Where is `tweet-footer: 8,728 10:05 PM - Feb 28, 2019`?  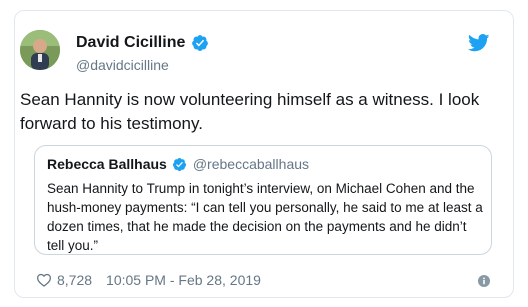 tweet-footer: 8,728 10:05 PM - Feb 28, 2019 is located at coordinates (148, 280).